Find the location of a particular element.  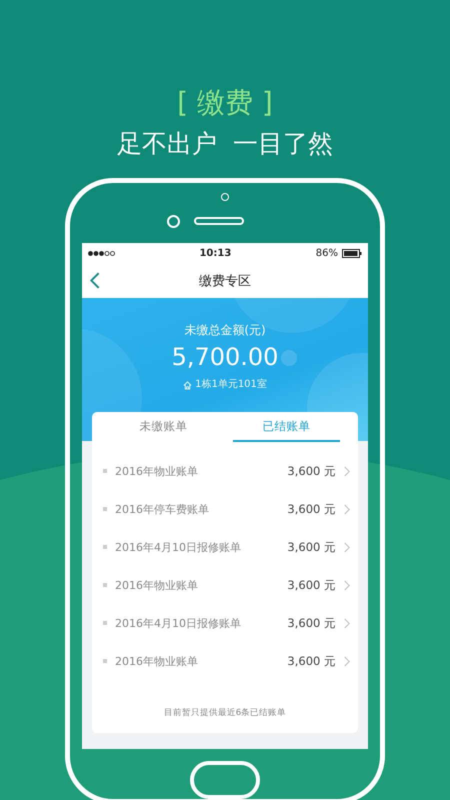

headline: [ 缴费 ] is located at coordinates (225, 103).